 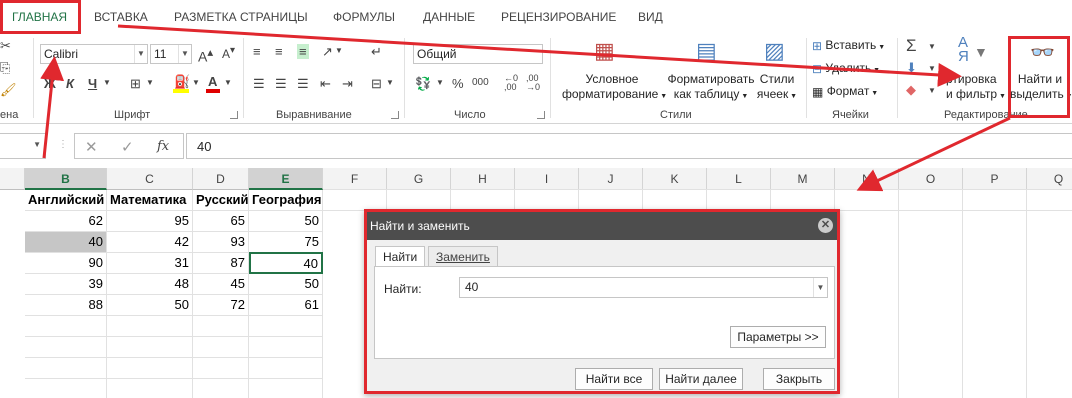 I want to click on column-header-n: N, so click(x=867, y=179).